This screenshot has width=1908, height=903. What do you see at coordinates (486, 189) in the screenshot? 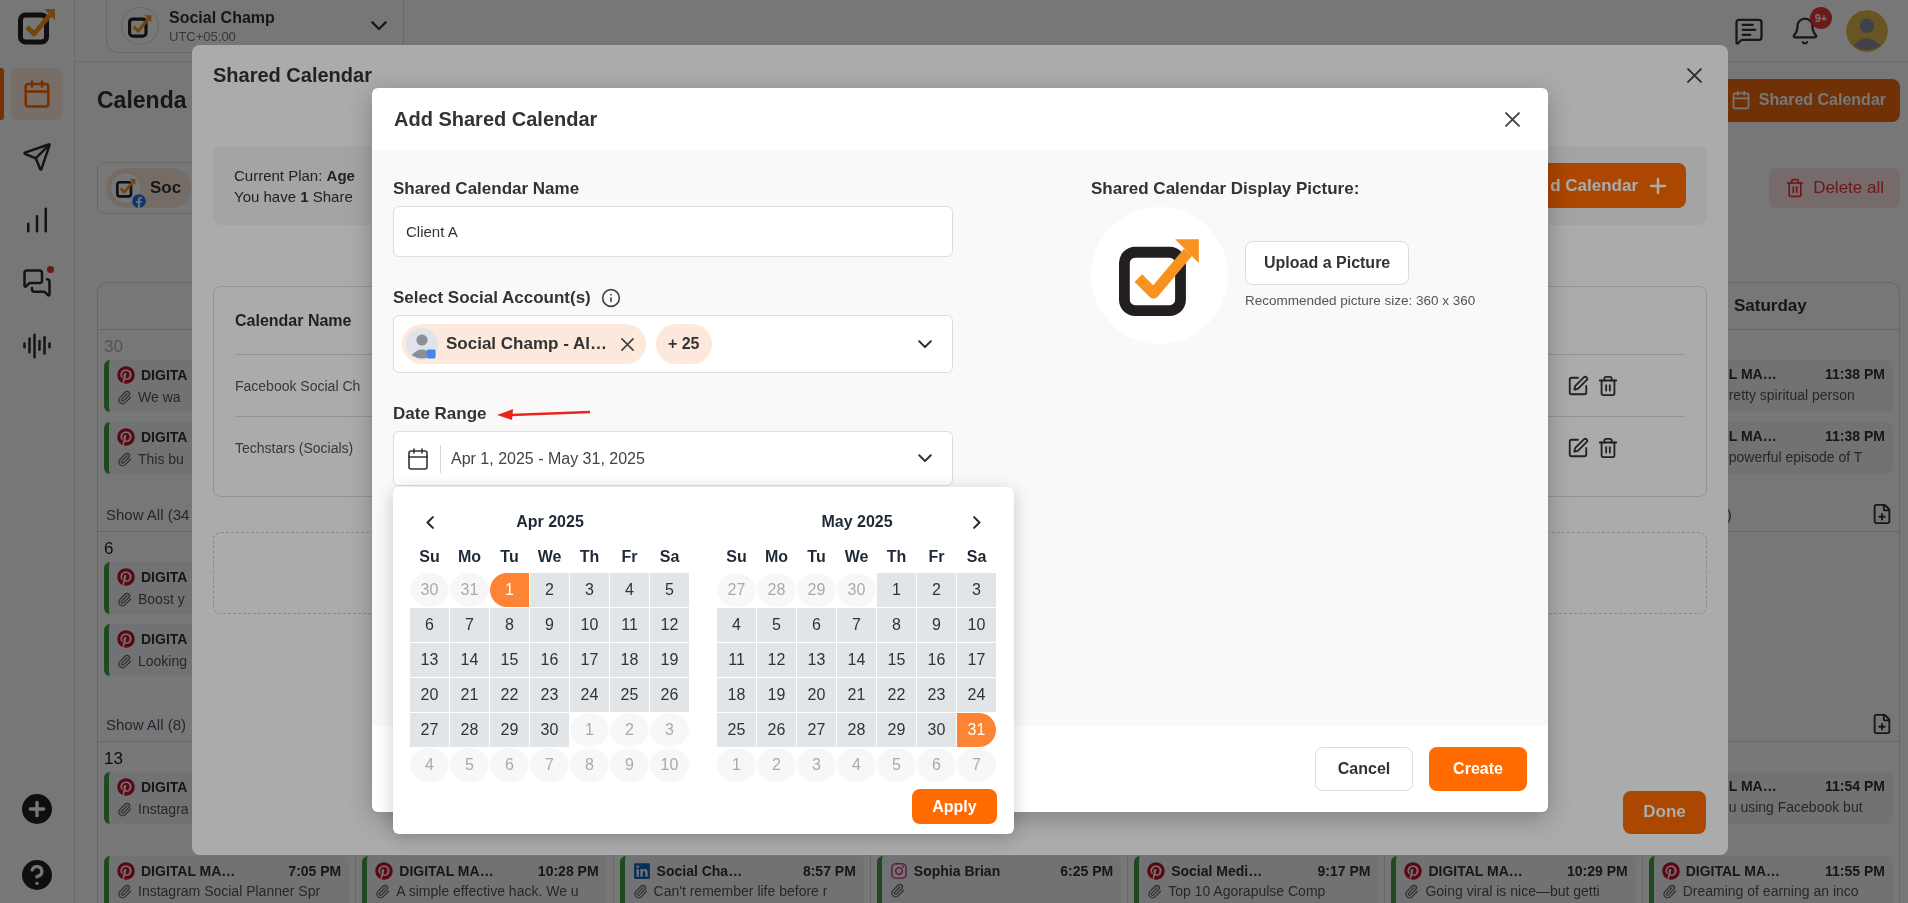
I see `field-label: Shared Calendar Name` at bounding box center [486, 189].